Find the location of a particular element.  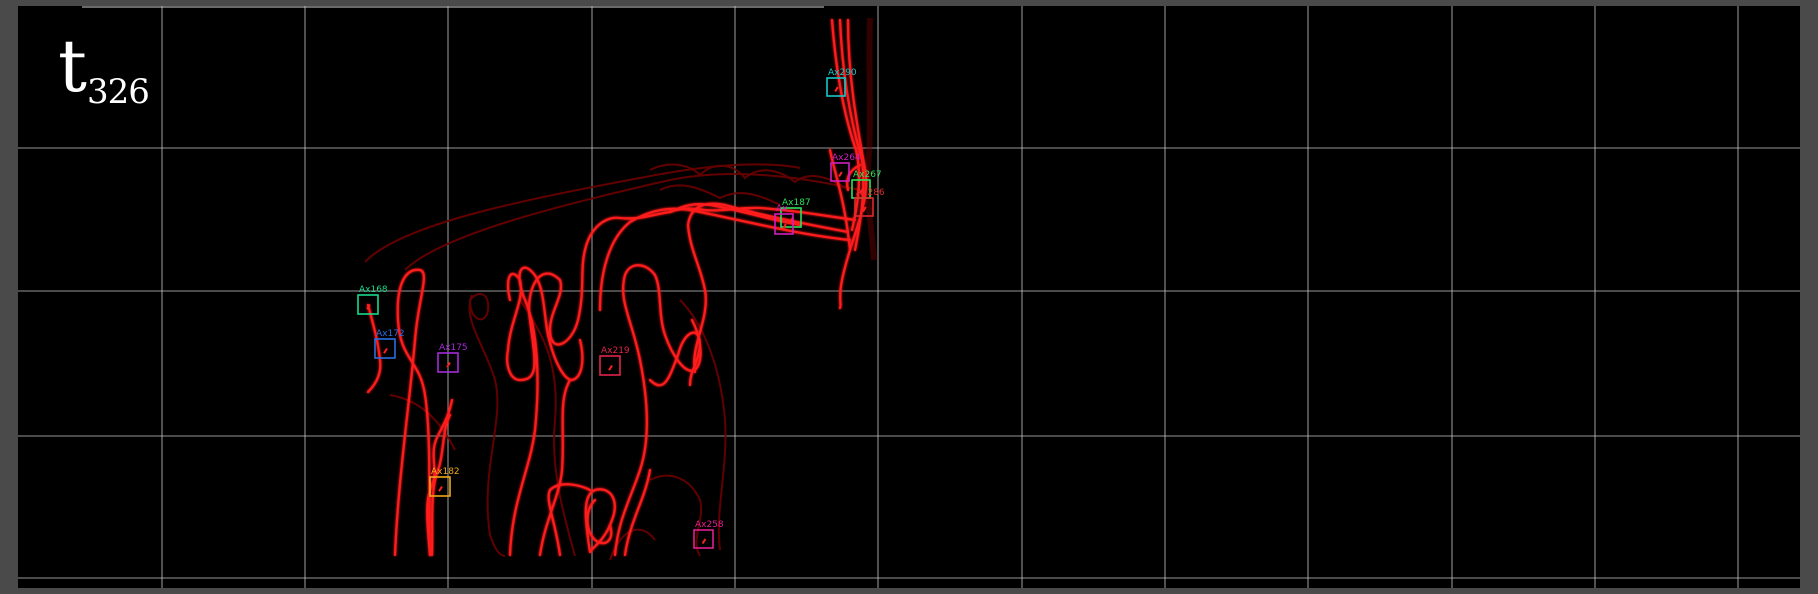

annotation-label: Ax286 is located at coordinates (870, 193).